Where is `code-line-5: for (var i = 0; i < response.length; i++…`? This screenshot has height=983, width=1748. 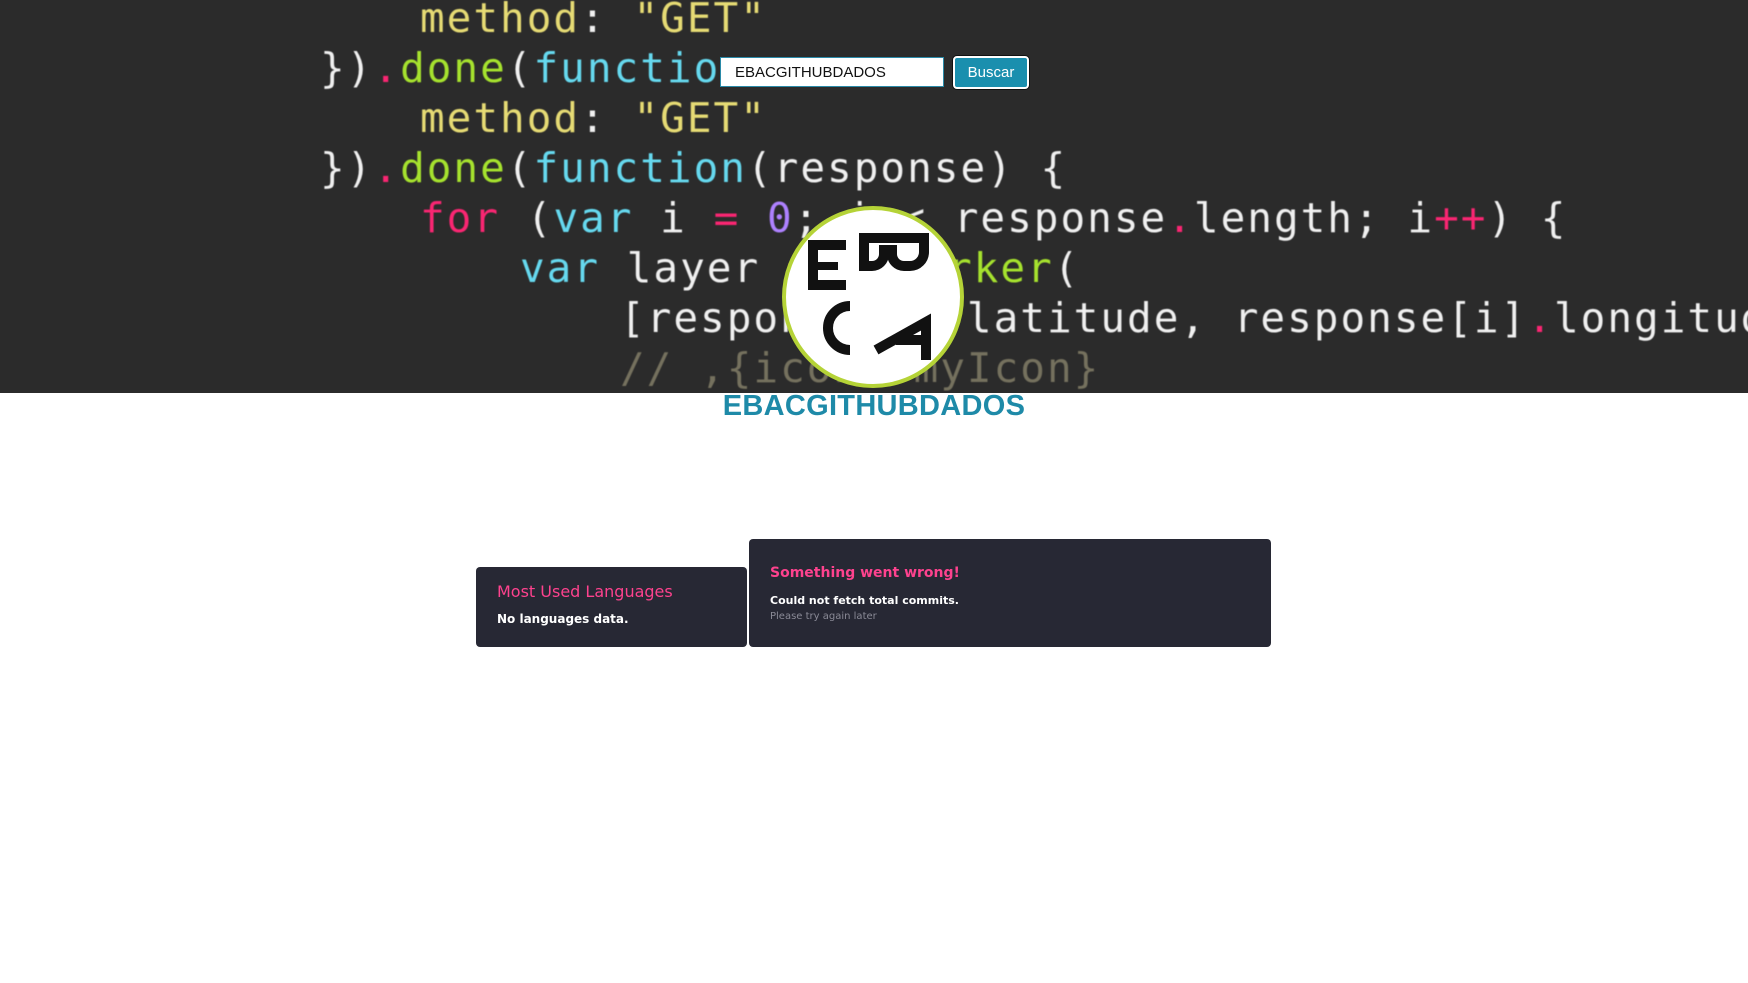
code-line-5: for (var i = 0; i < response.length; i++… is located at coordinates (994, 218).